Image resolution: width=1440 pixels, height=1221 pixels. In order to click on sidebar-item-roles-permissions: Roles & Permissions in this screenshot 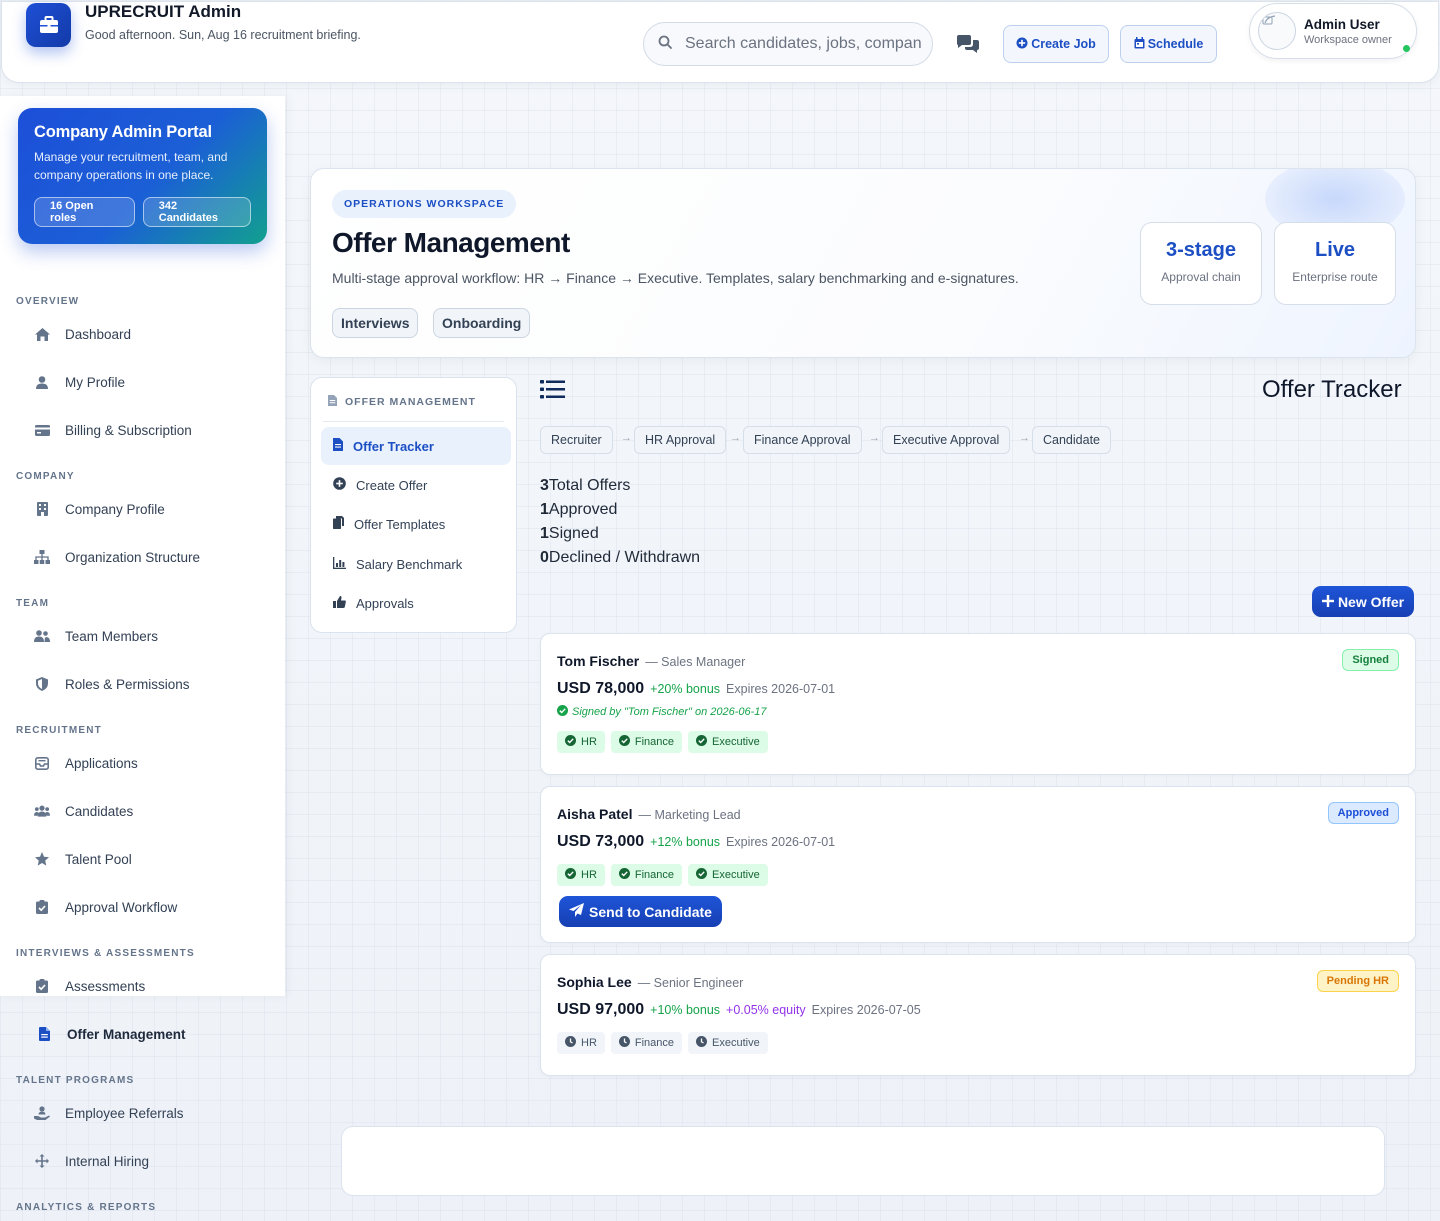, I will do `click(112, 684)`.